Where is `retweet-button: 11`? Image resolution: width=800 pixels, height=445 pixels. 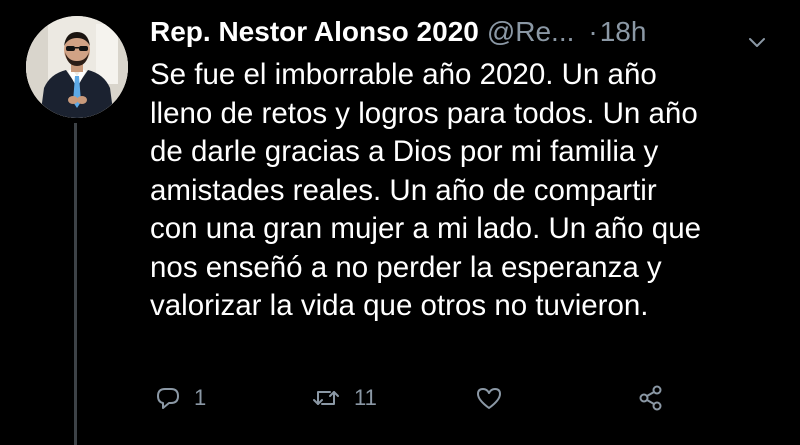
retweet-button: 11 is located at coordinates (343, 398).